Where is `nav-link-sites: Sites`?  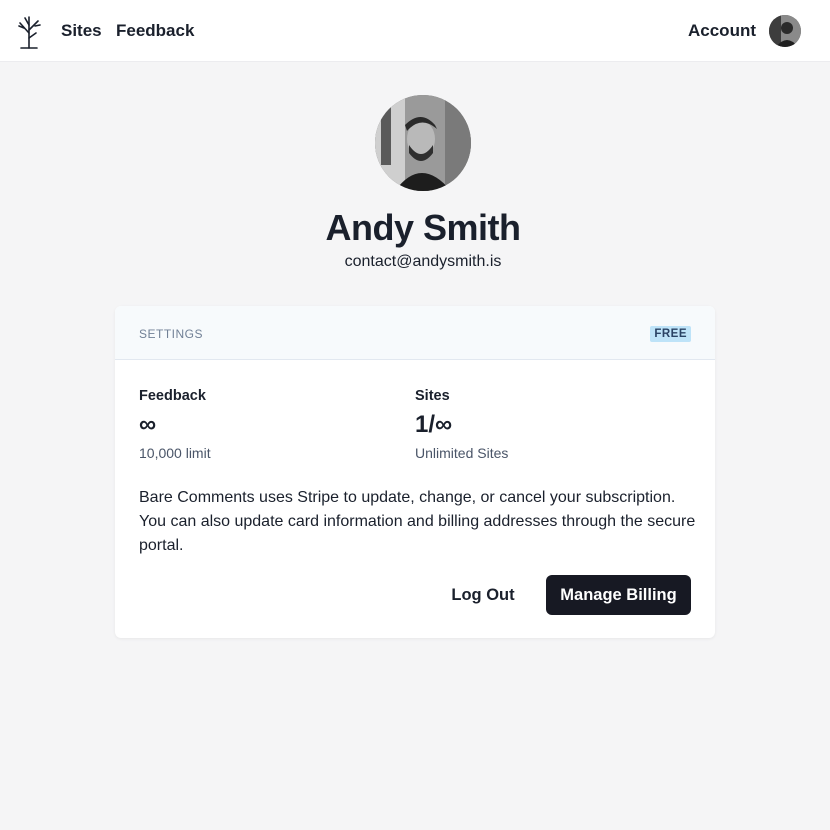
nav-link-sites: Sites is located at coordinates (81, 31).